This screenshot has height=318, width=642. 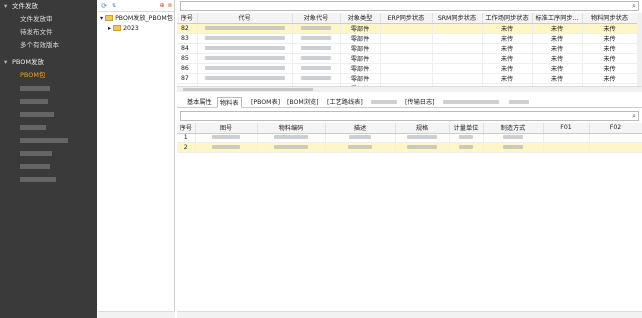 I want to click on folder-icon, so click(x=117, y=28).